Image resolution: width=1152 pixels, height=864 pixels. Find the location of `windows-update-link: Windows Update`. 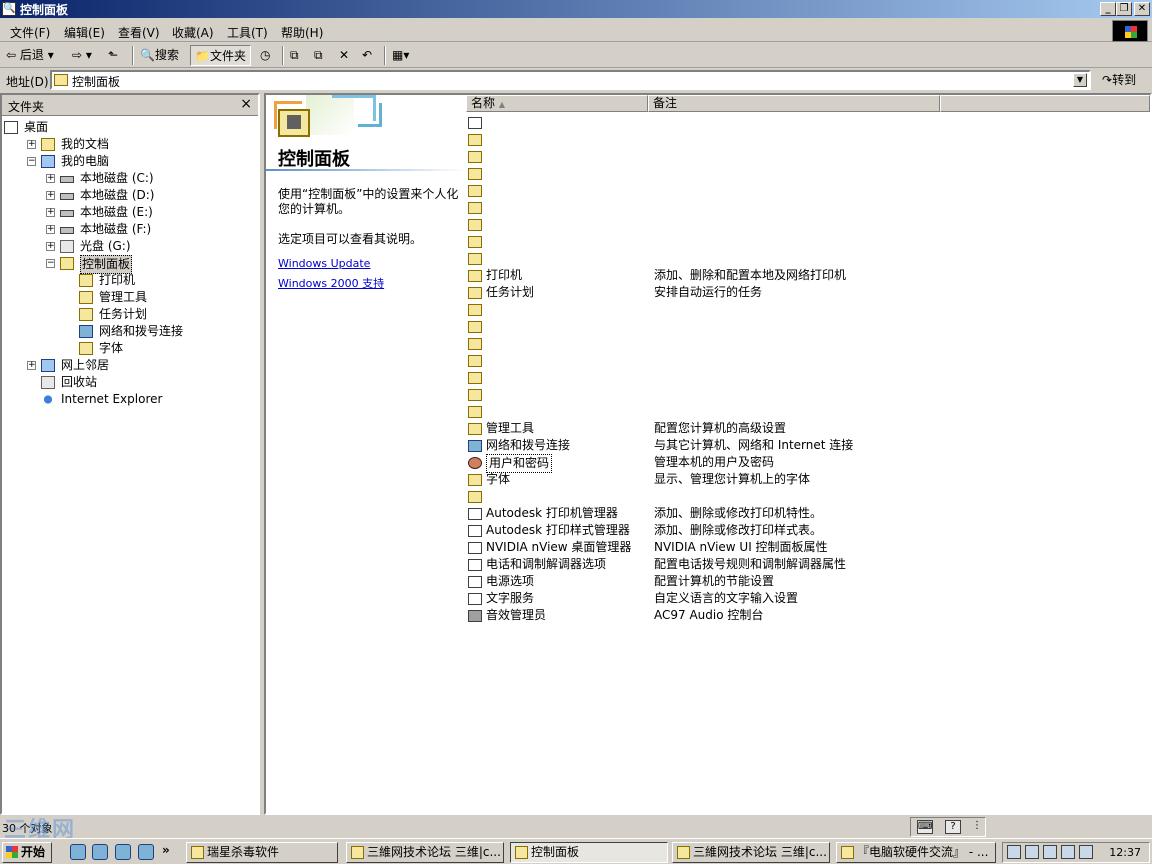

windows-update-link: Windows Update is located at coordinates (324, 263).